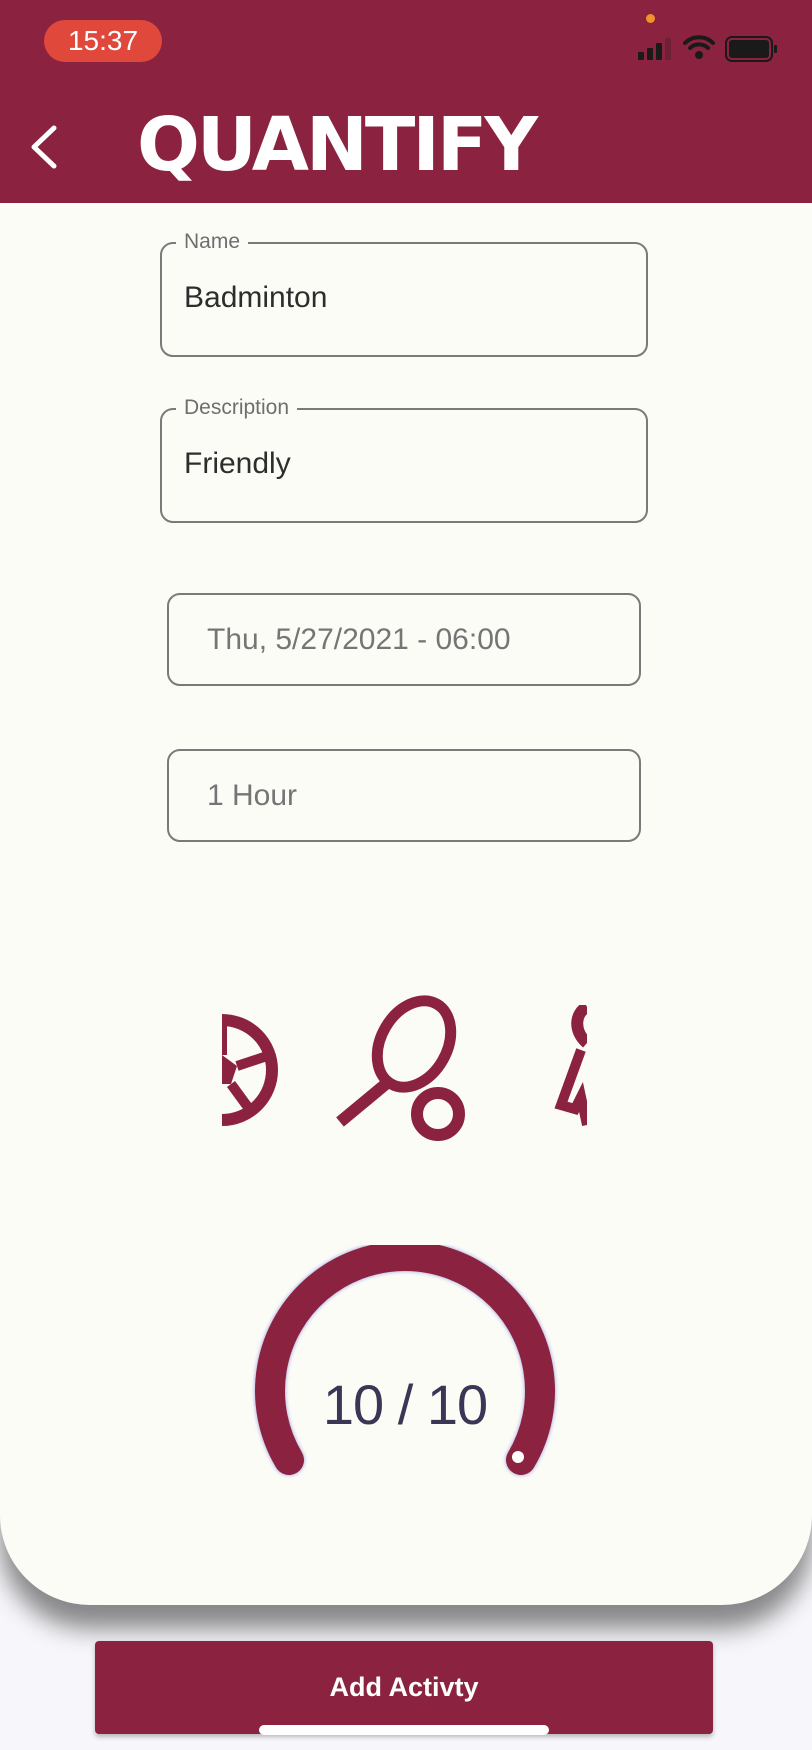  What do you see at coordinates (404, 795) in the screenshot?
I see `duration-picker: 1 Hour` at bounding box center [404, 795].